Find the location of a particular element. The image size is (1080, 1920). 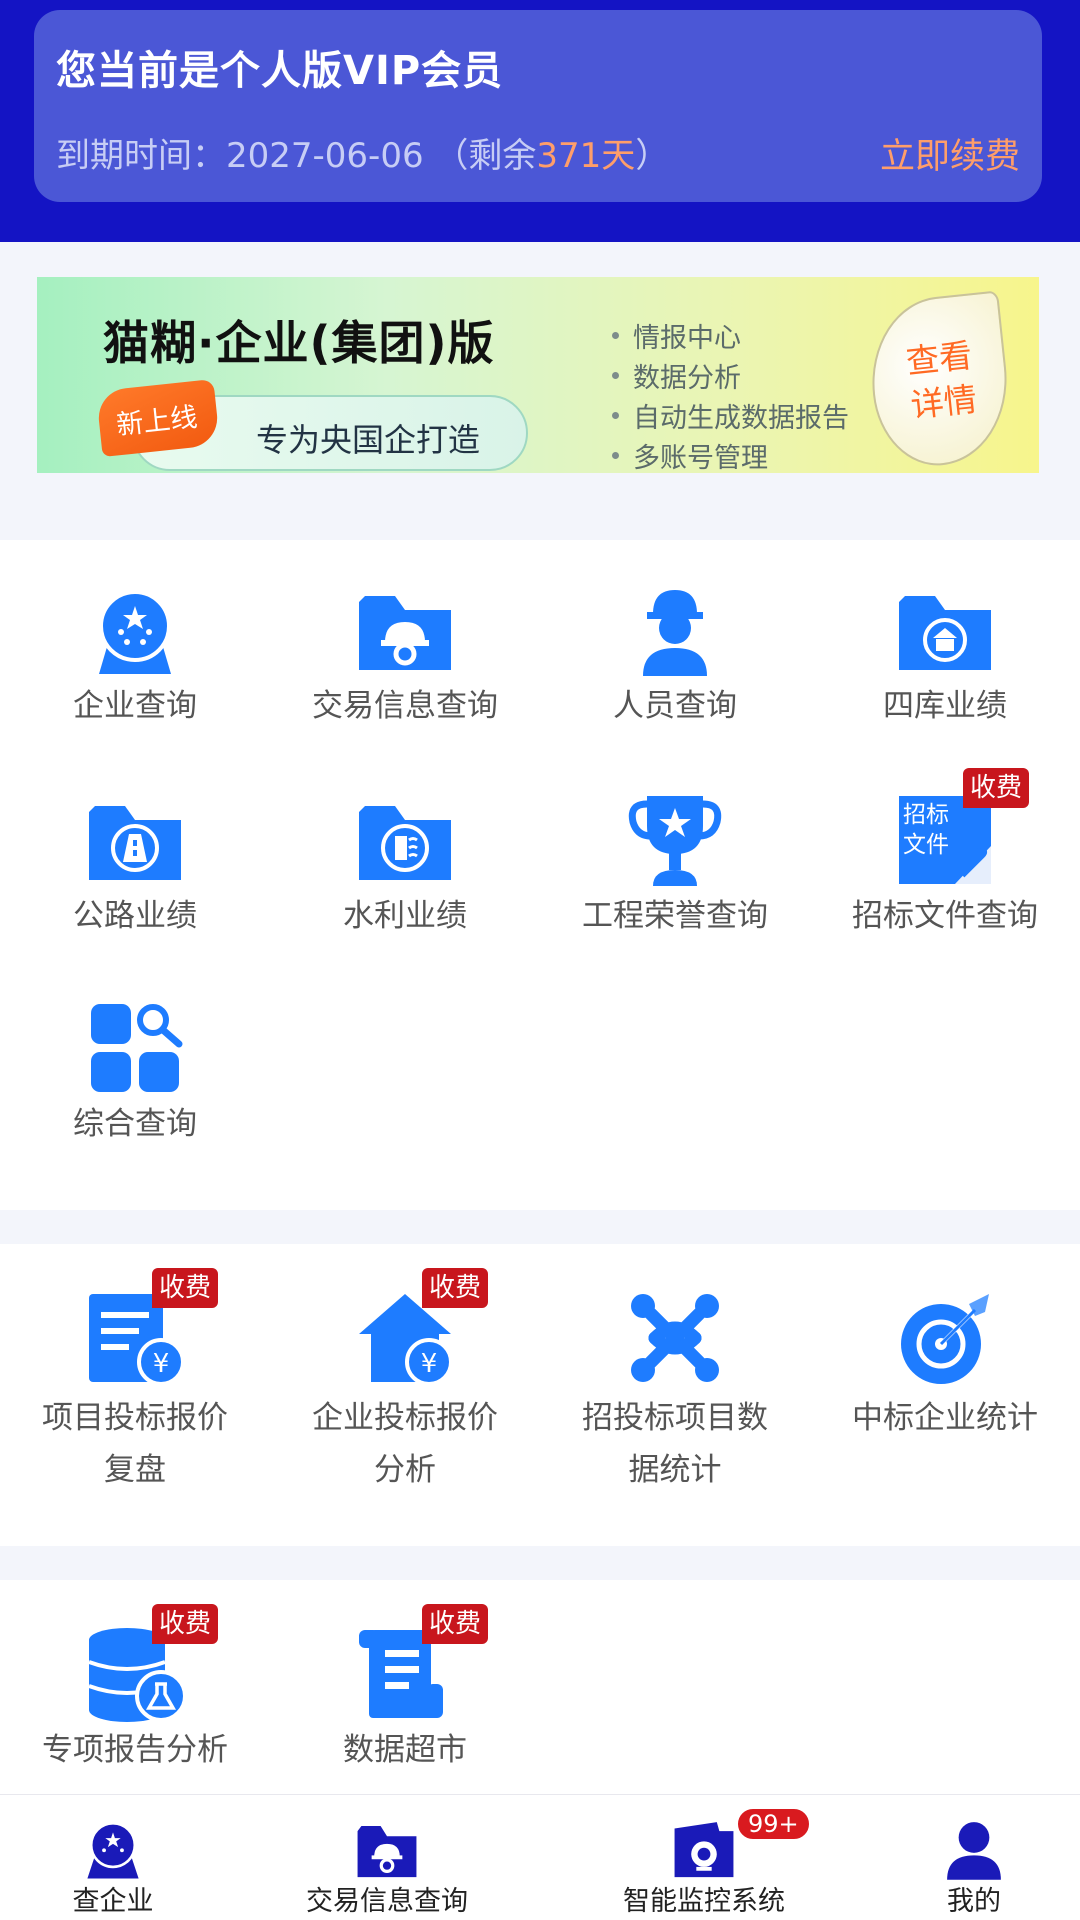

label-line-1: 项目投标报价 is located at coordinates (135, 1418).